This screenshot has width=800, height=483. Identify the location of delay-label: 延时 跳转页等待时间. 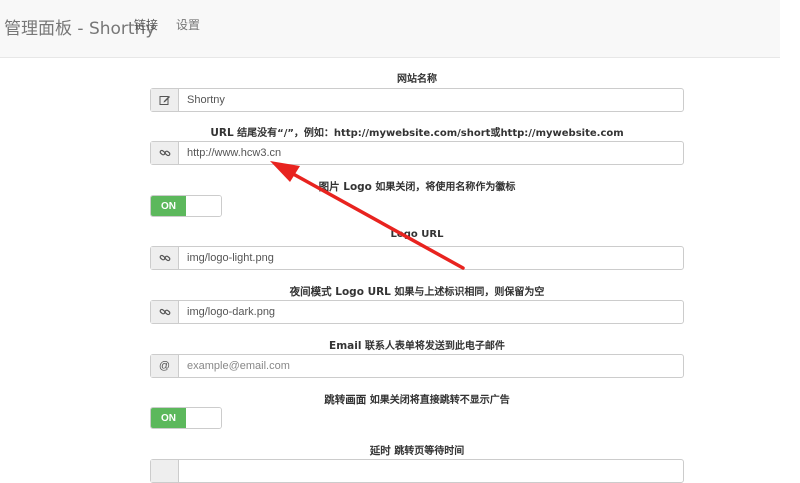
(417, 450).